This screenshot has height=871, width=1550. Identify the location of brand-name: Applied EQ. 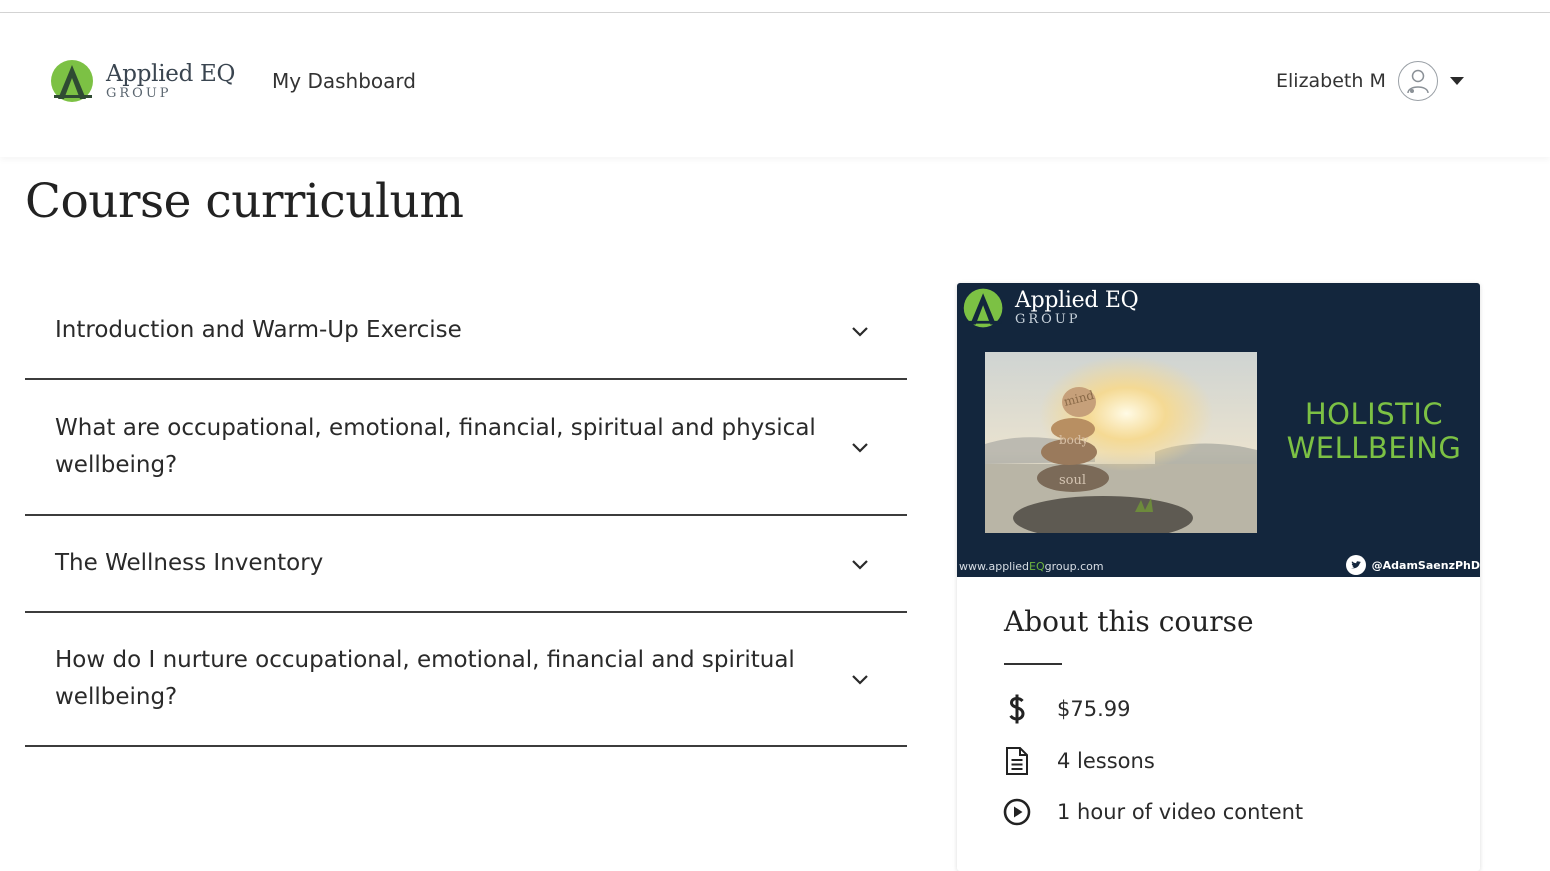
(171, 73).